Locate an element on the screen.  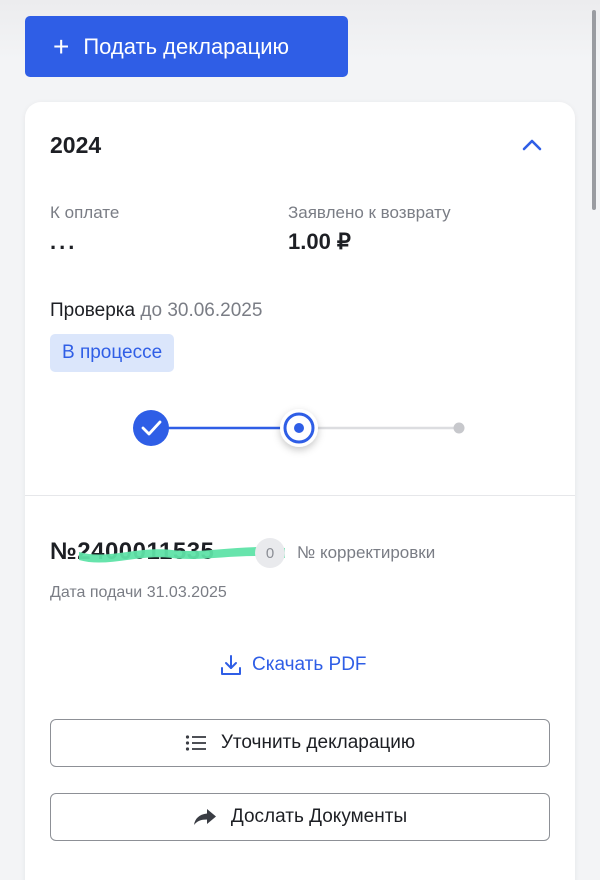
progress-step-completed is located at coordinates (151, 428).